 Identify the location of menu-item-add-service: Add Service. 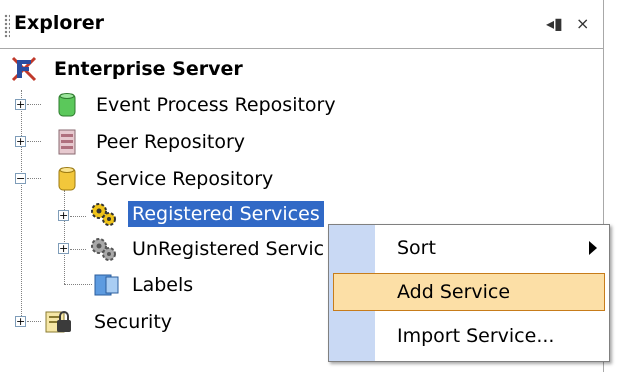
(469, 292).